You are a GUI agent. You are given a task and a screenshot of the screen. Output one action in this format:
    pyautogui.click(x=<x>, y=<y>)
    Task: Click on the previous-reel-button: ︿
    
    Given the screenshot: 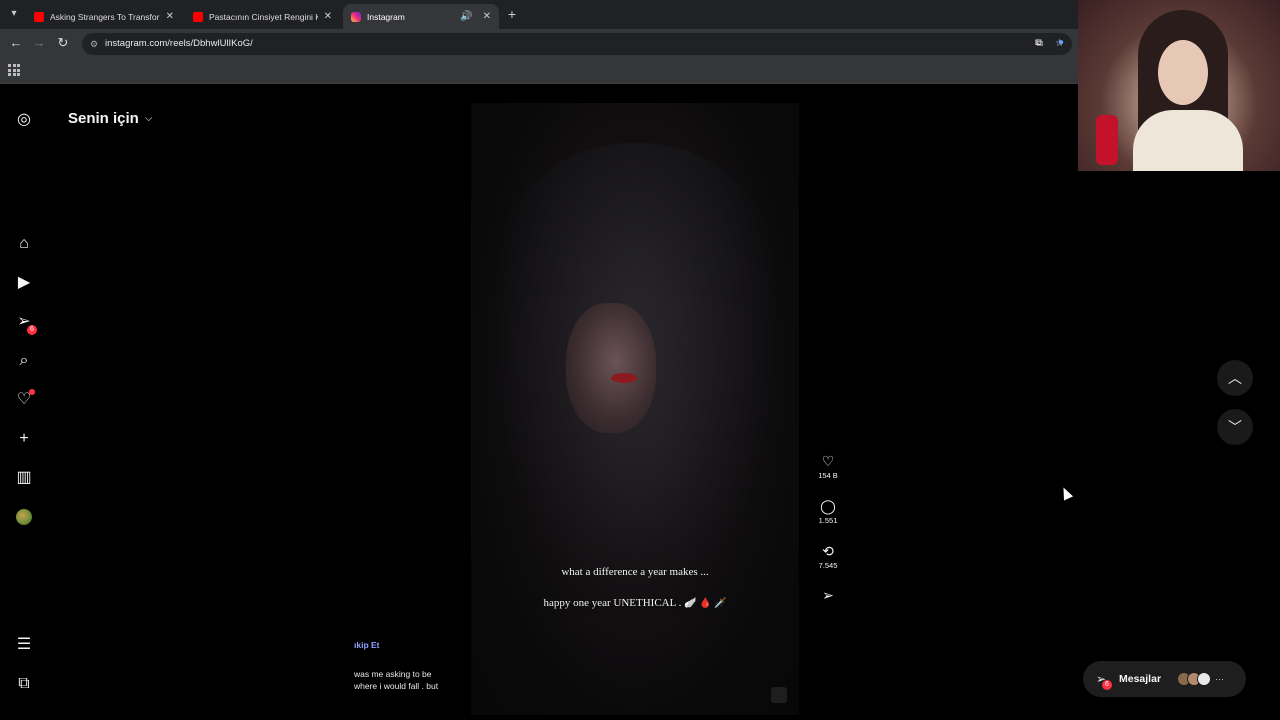 What is the action you would take?
    pyautogui.click(x=1235, y=378)
    